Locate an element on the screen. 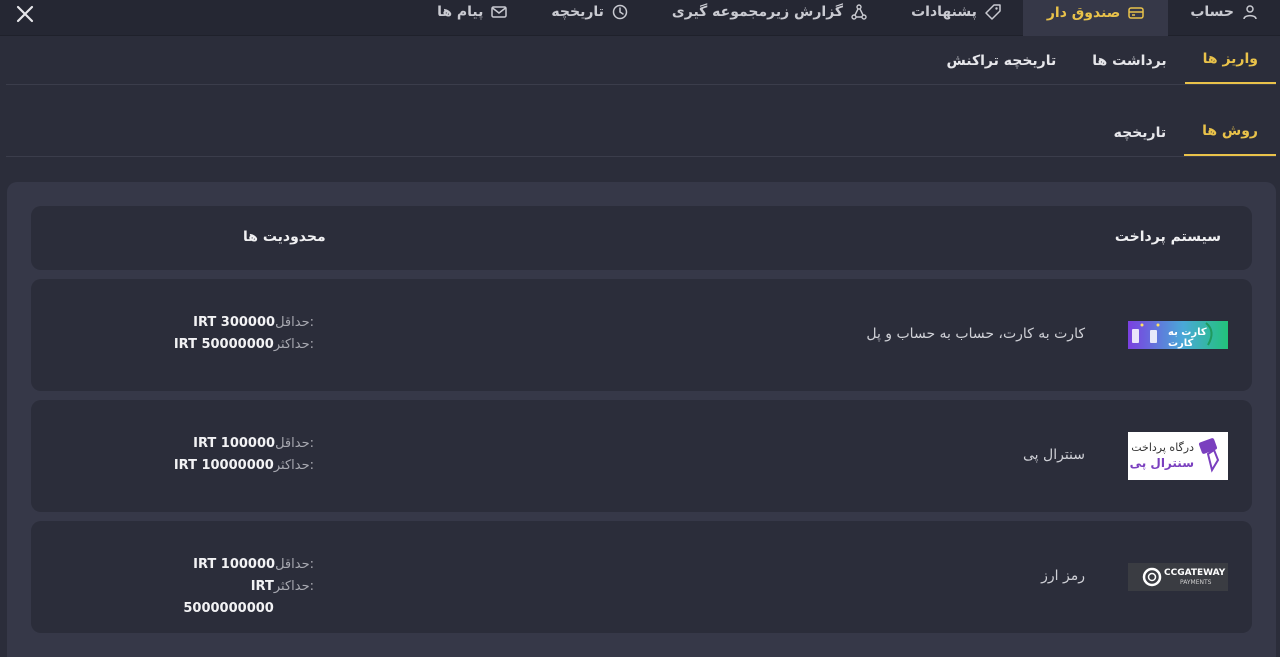  tab-referral-report: گزارش زیرمجموعه گیری is located at coordinates (769, 12).